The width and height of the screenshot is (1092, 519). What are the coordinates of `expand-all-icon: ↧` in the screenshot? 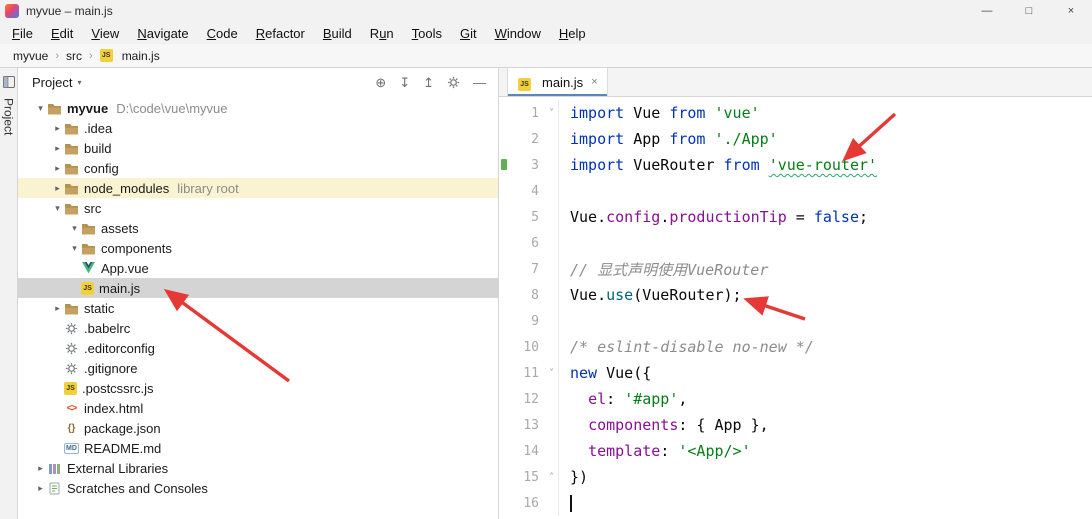 It's located at (404, 82).